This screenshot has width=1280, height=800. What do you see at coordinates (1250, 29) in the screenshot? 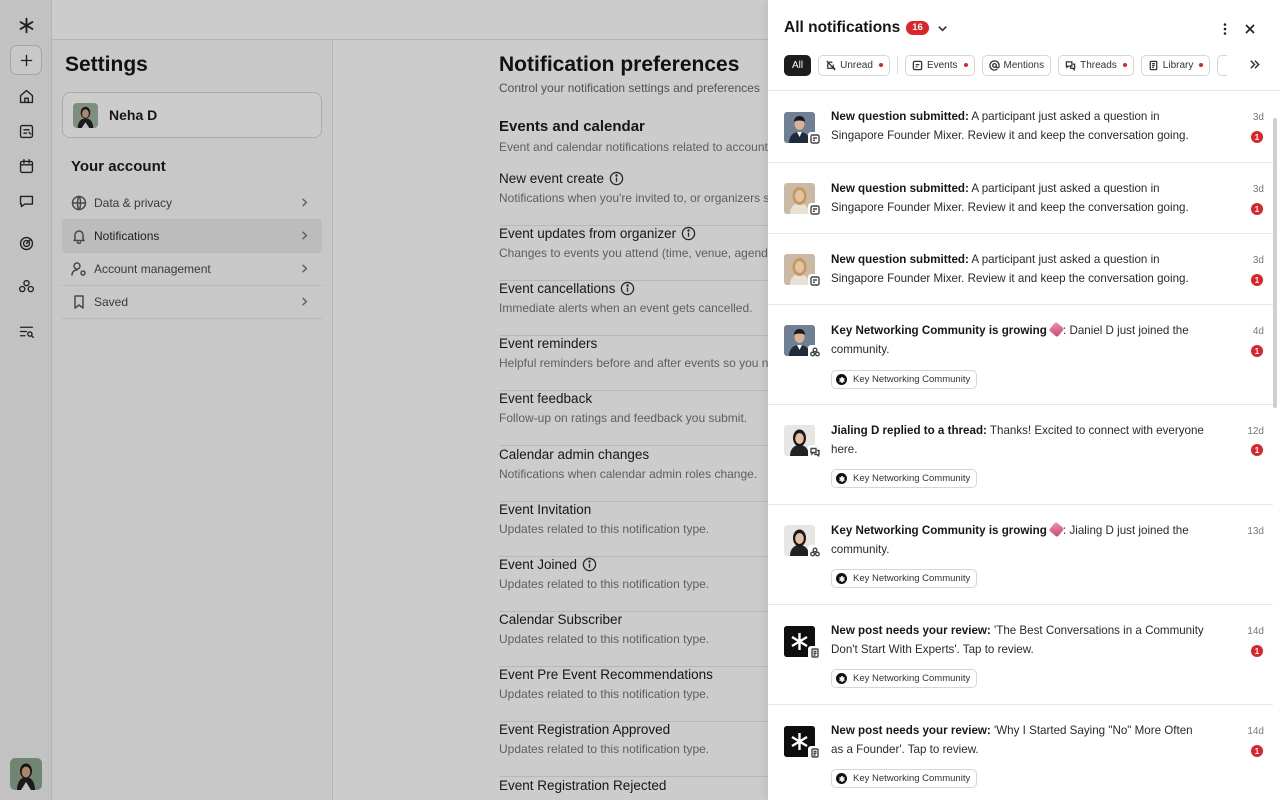
I see `close-icon` at bounding box center [1250, 29].